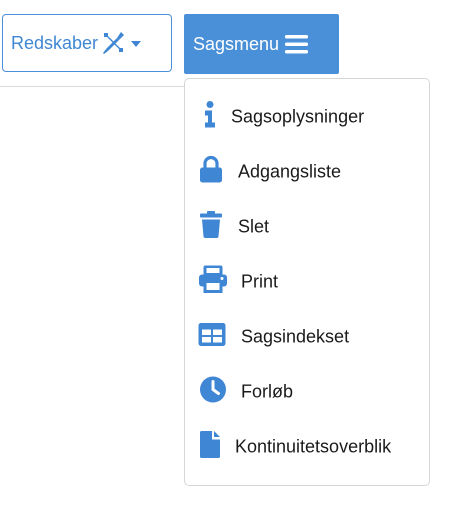 This screenshot has height=520, width=452. Describe the element at coordinates (92, 86) in the screenshot. I see `toolbar-divider` at that location.